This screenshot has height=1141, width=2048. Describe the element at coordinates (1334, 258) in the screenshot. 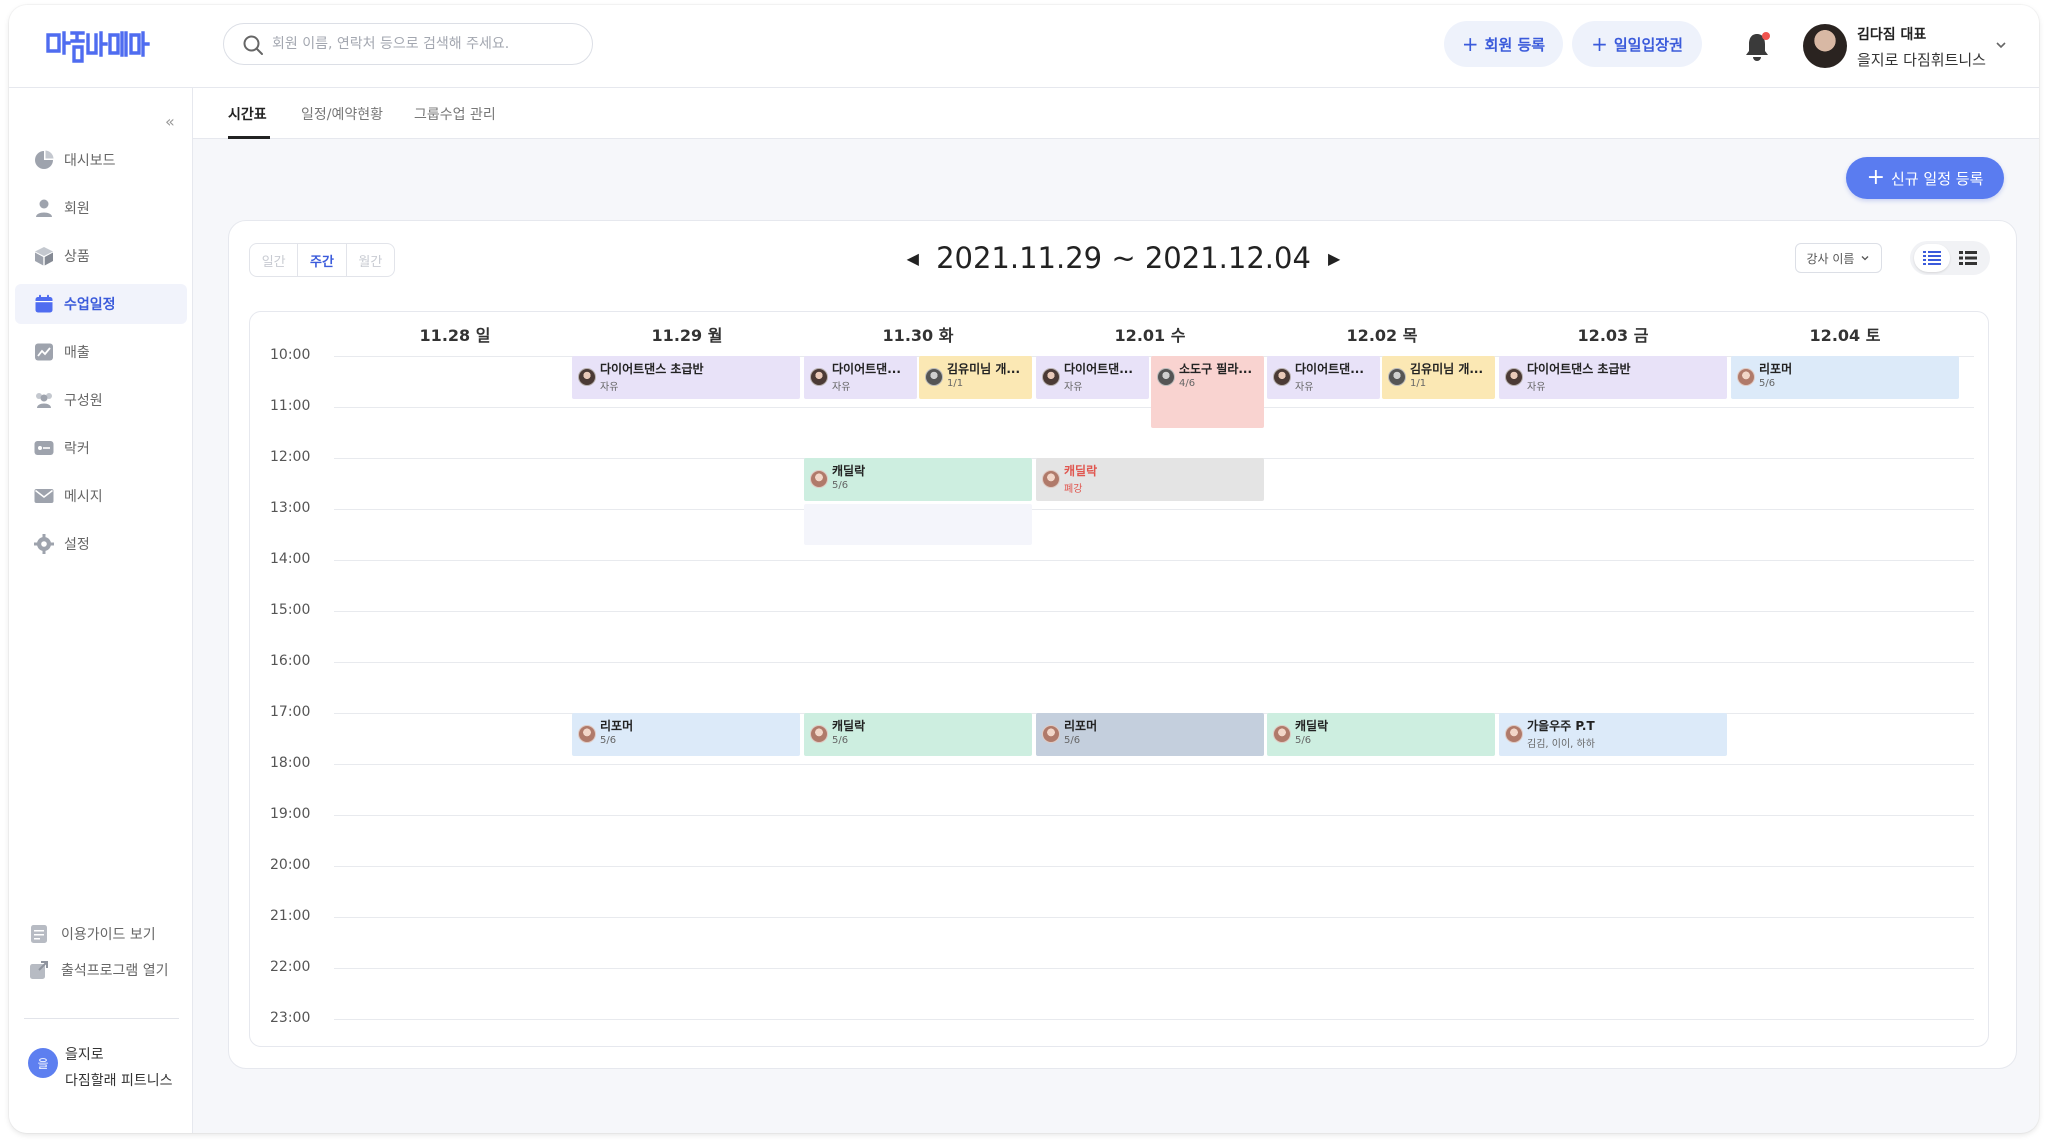

I see `next-week-icon: ▶` at that location.